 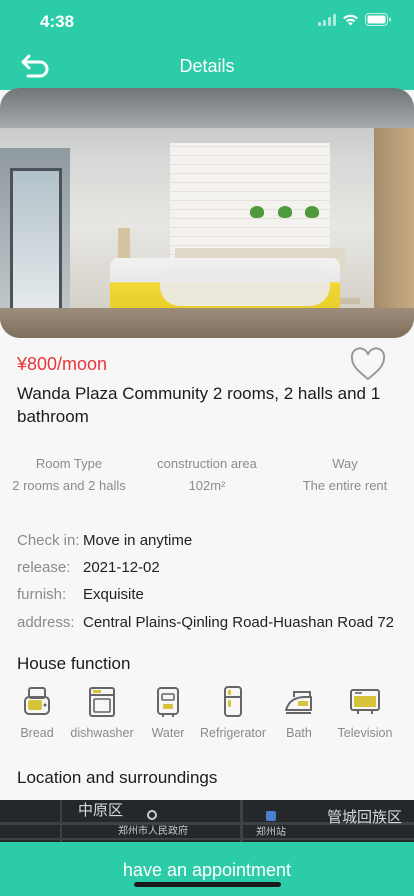 What do you see at coordinates (245, 286) in the screenshot?
I see `photo-blanket` at bounding box center [245, 286].